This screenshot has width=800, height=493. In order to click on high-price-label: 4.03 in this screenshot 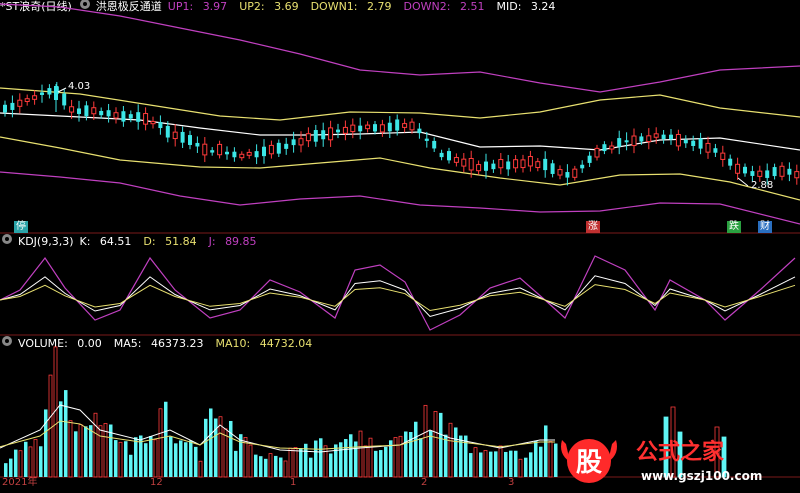, I will do `click(79, 86)`.